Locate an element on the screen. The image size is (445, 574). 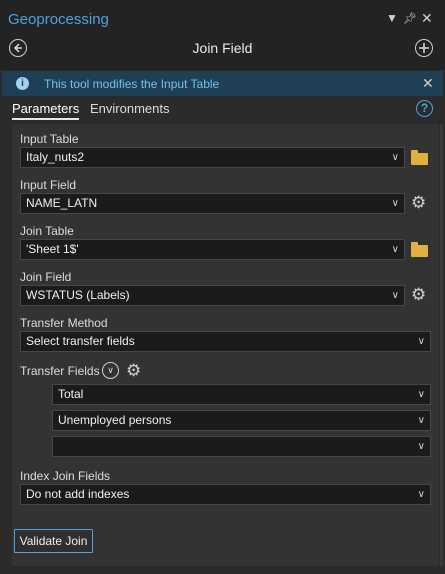
info-icon: i is located at coordinates (22, 83).